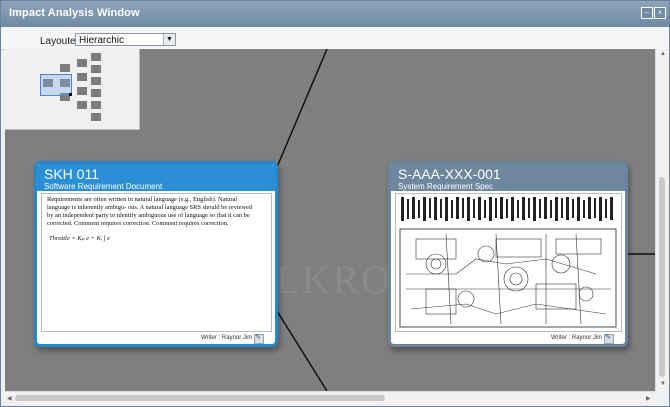 Image resolution: width=670 pixels, height=407 pixels. What do you see at coordinates (156, 177) in the screenshot?
I see `card-header: SKH 011 Software Requirement Document` at bounding box center [156, 177].